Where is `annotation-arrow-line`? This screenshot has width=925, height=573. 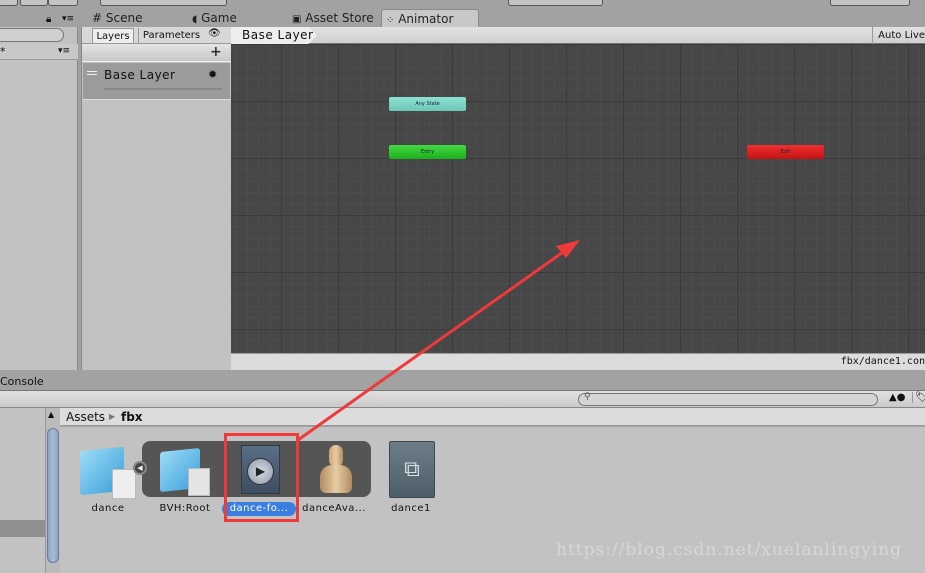 annotation-arrow-line is located at coordinates (432, 345).